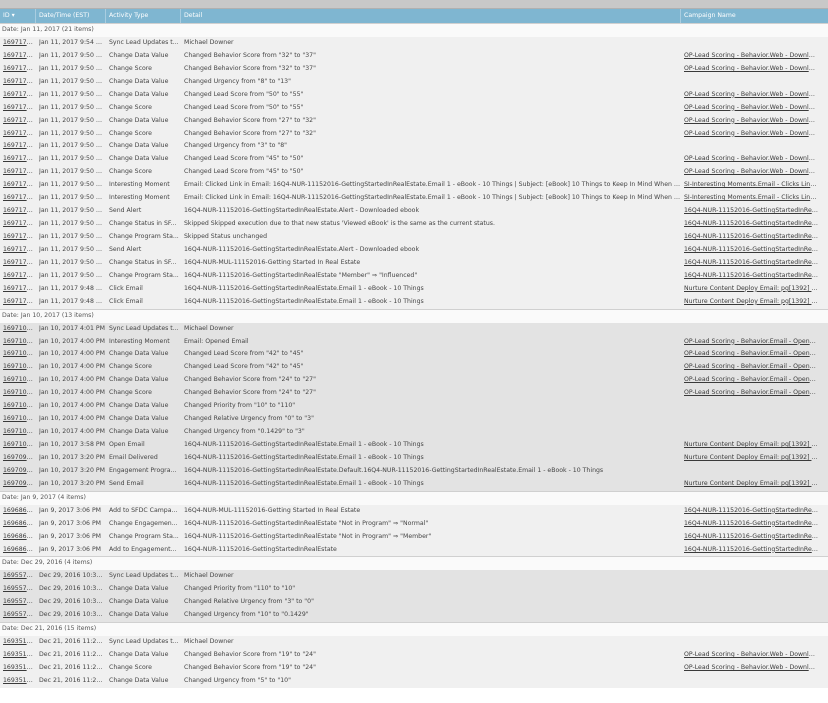 Image resolution: width=828 pixels, height=703 pixels. I want to click on activity-id-link: 169709541, so click(19, 484).